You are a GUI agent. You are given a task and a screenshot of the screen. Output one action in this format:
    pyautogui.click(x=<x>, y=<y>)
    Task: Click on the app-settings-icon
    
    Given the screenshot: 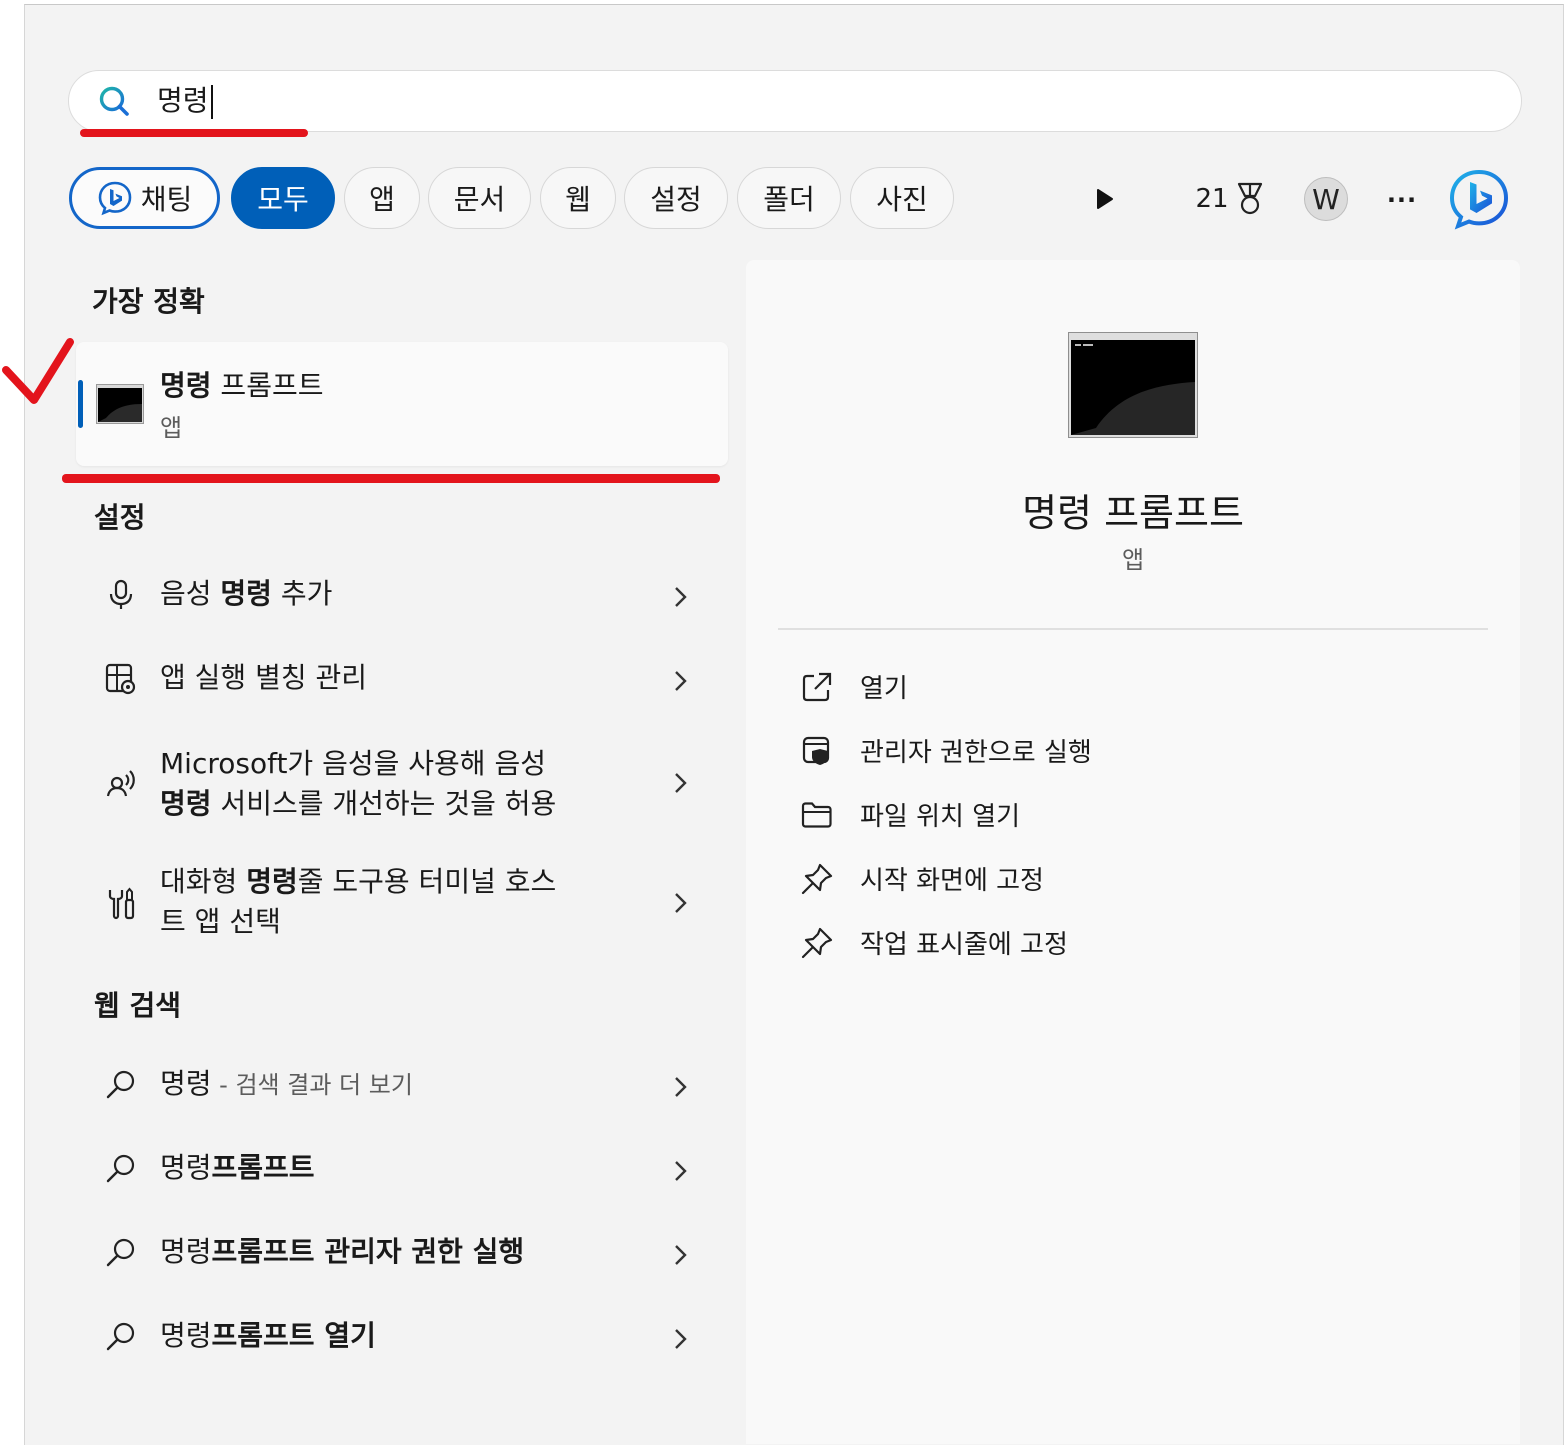 What is the action you would take?
    pyautogui.click(x=120, y=679)
    